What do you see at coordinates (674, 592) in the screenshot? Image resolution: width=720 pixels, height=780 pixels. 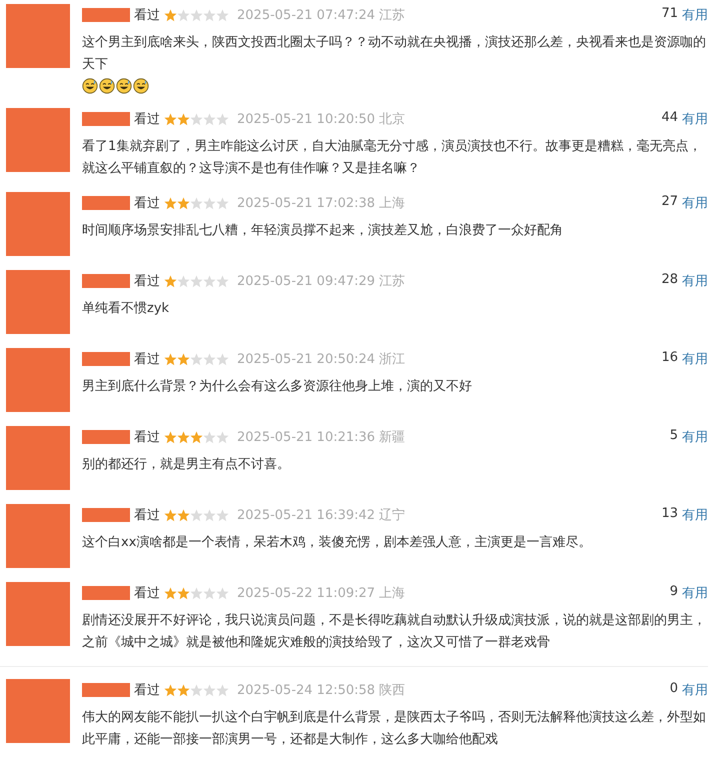 I see `vote-count: 9` at bounding box center [674, 592].